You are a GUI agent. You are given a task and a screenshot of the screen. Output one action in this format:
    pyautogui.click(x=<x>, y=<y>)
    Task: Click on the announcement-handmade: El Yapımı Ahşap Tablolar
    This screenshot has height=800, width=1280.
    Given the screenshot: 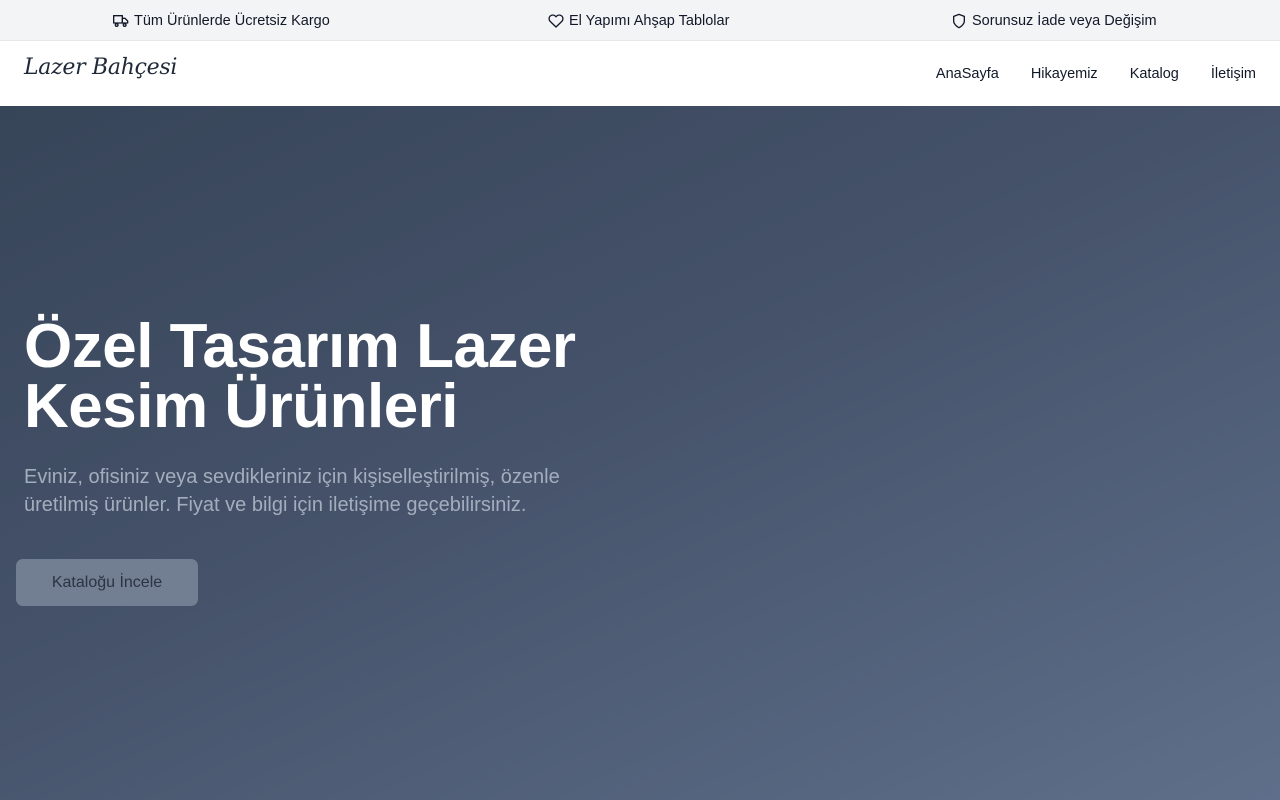 What is the action you would take?
    pyautogui.click(x=638, y=20)
    